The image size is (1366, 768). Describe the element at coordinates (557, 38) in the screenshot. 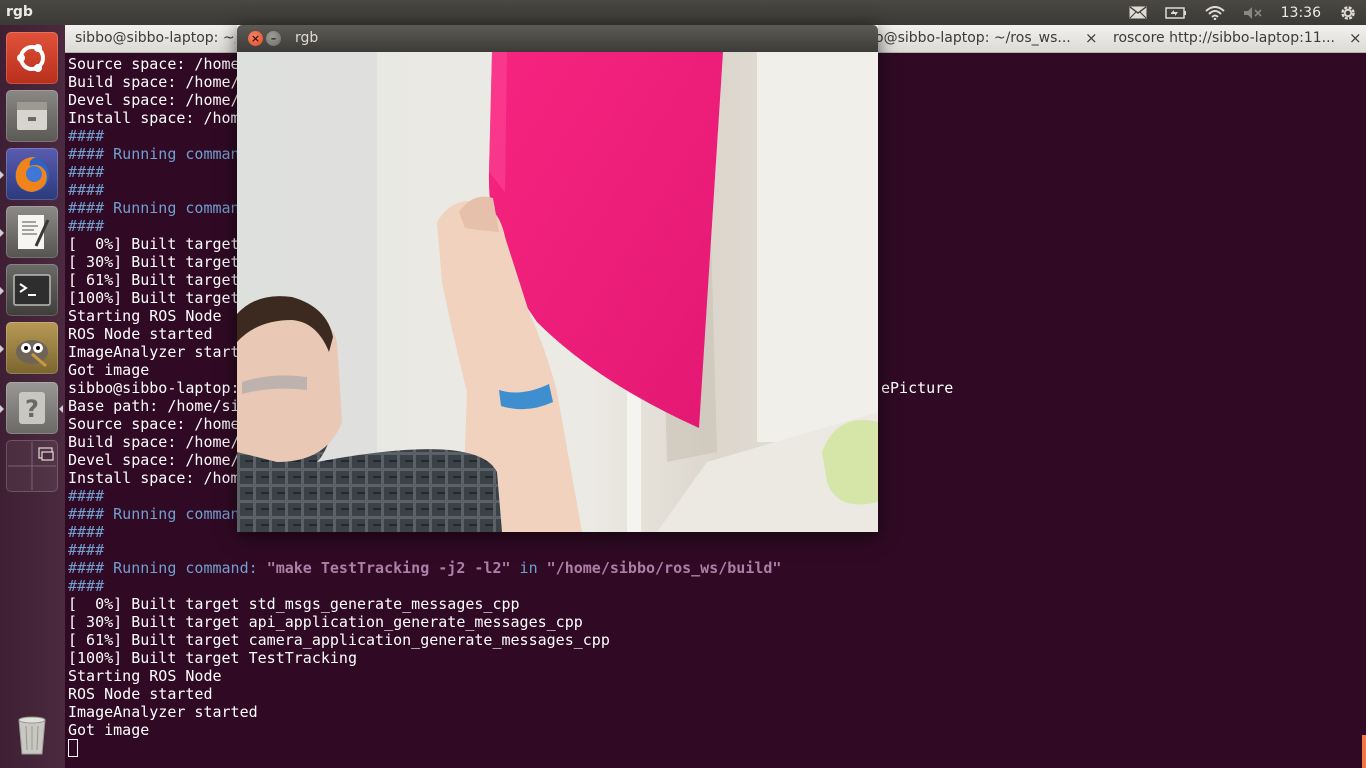

I see `rgb-titlebar: × – rgb` at that location.